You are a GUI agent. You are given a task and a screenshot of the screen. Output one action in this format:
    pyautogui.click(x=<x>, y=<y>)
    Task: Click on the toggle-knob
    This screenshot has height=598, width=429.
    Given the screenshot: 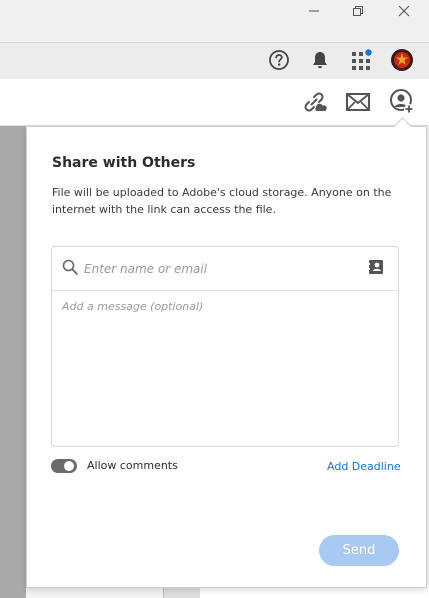 What is the action you would take?
    pyautogui.click(x=69, y=466)
    